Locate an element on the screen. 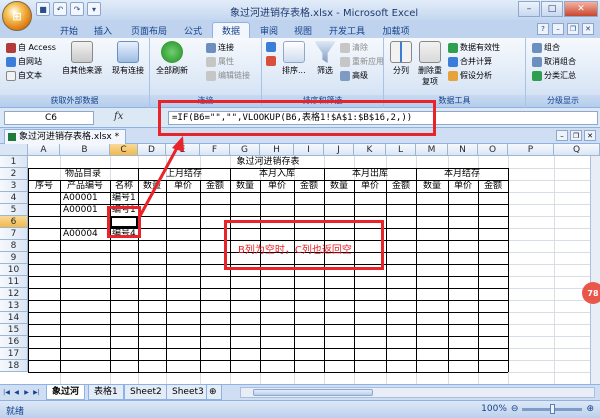 The image size is (600, 418). workbook-minimize-icon: – is located at coordinates (562, 135).